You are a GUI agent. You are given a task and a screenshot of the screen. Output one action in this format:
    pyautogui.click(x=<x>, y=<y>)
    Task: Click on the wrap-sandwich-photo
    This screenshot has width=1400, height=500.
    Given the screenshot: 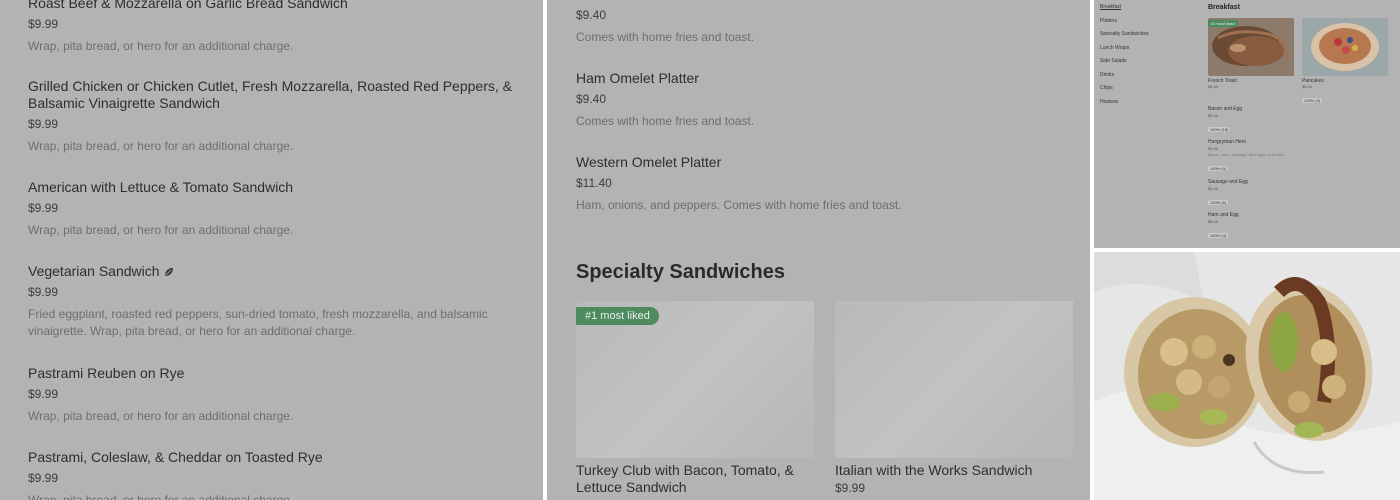 What is the action you would take?
    pyautogui.click(x=1247, y=376)
    